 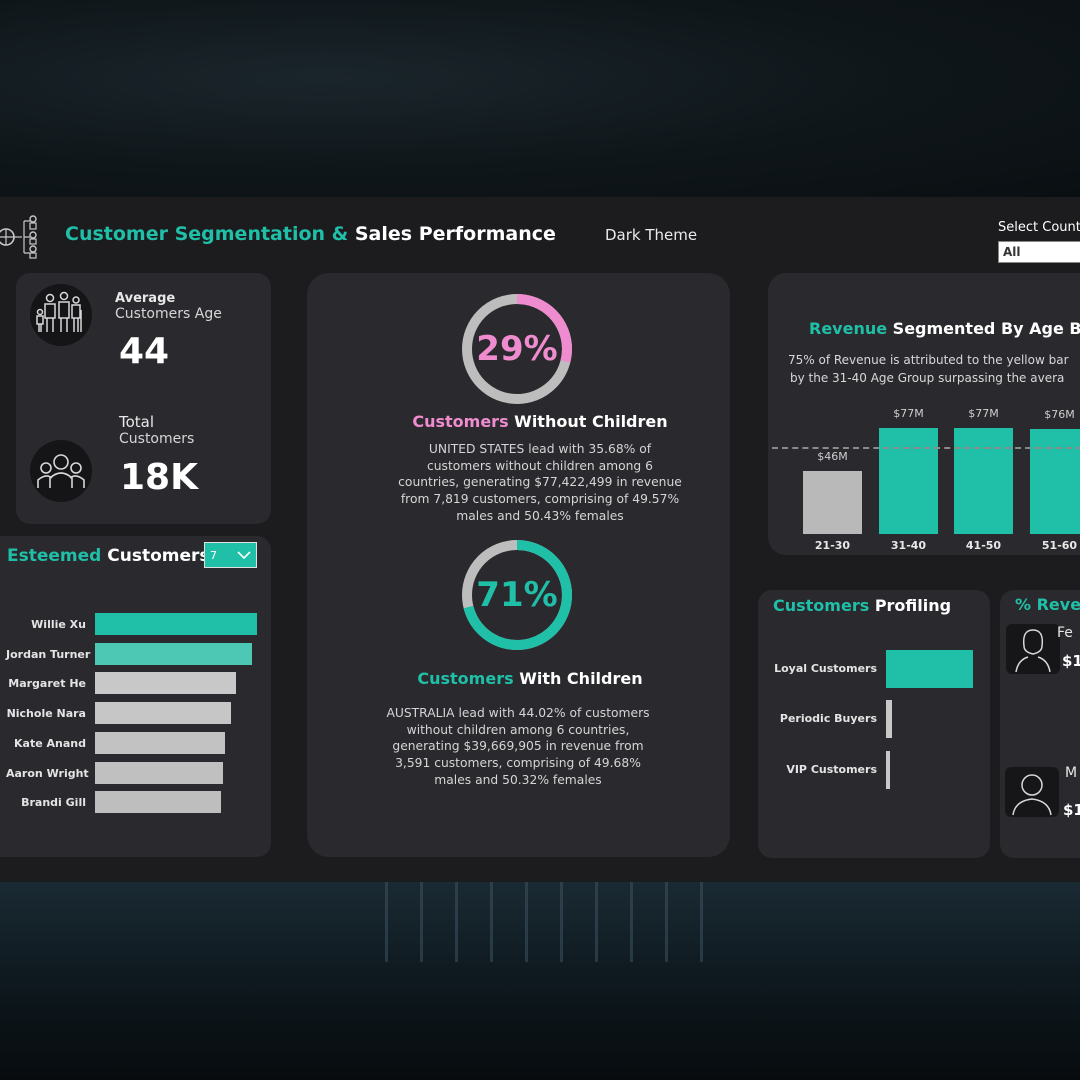 What do you see at coordinates (540, 421) in the screenshot?
I see `without-children-title: Customers Without Children` at bounding box center [540, 421].